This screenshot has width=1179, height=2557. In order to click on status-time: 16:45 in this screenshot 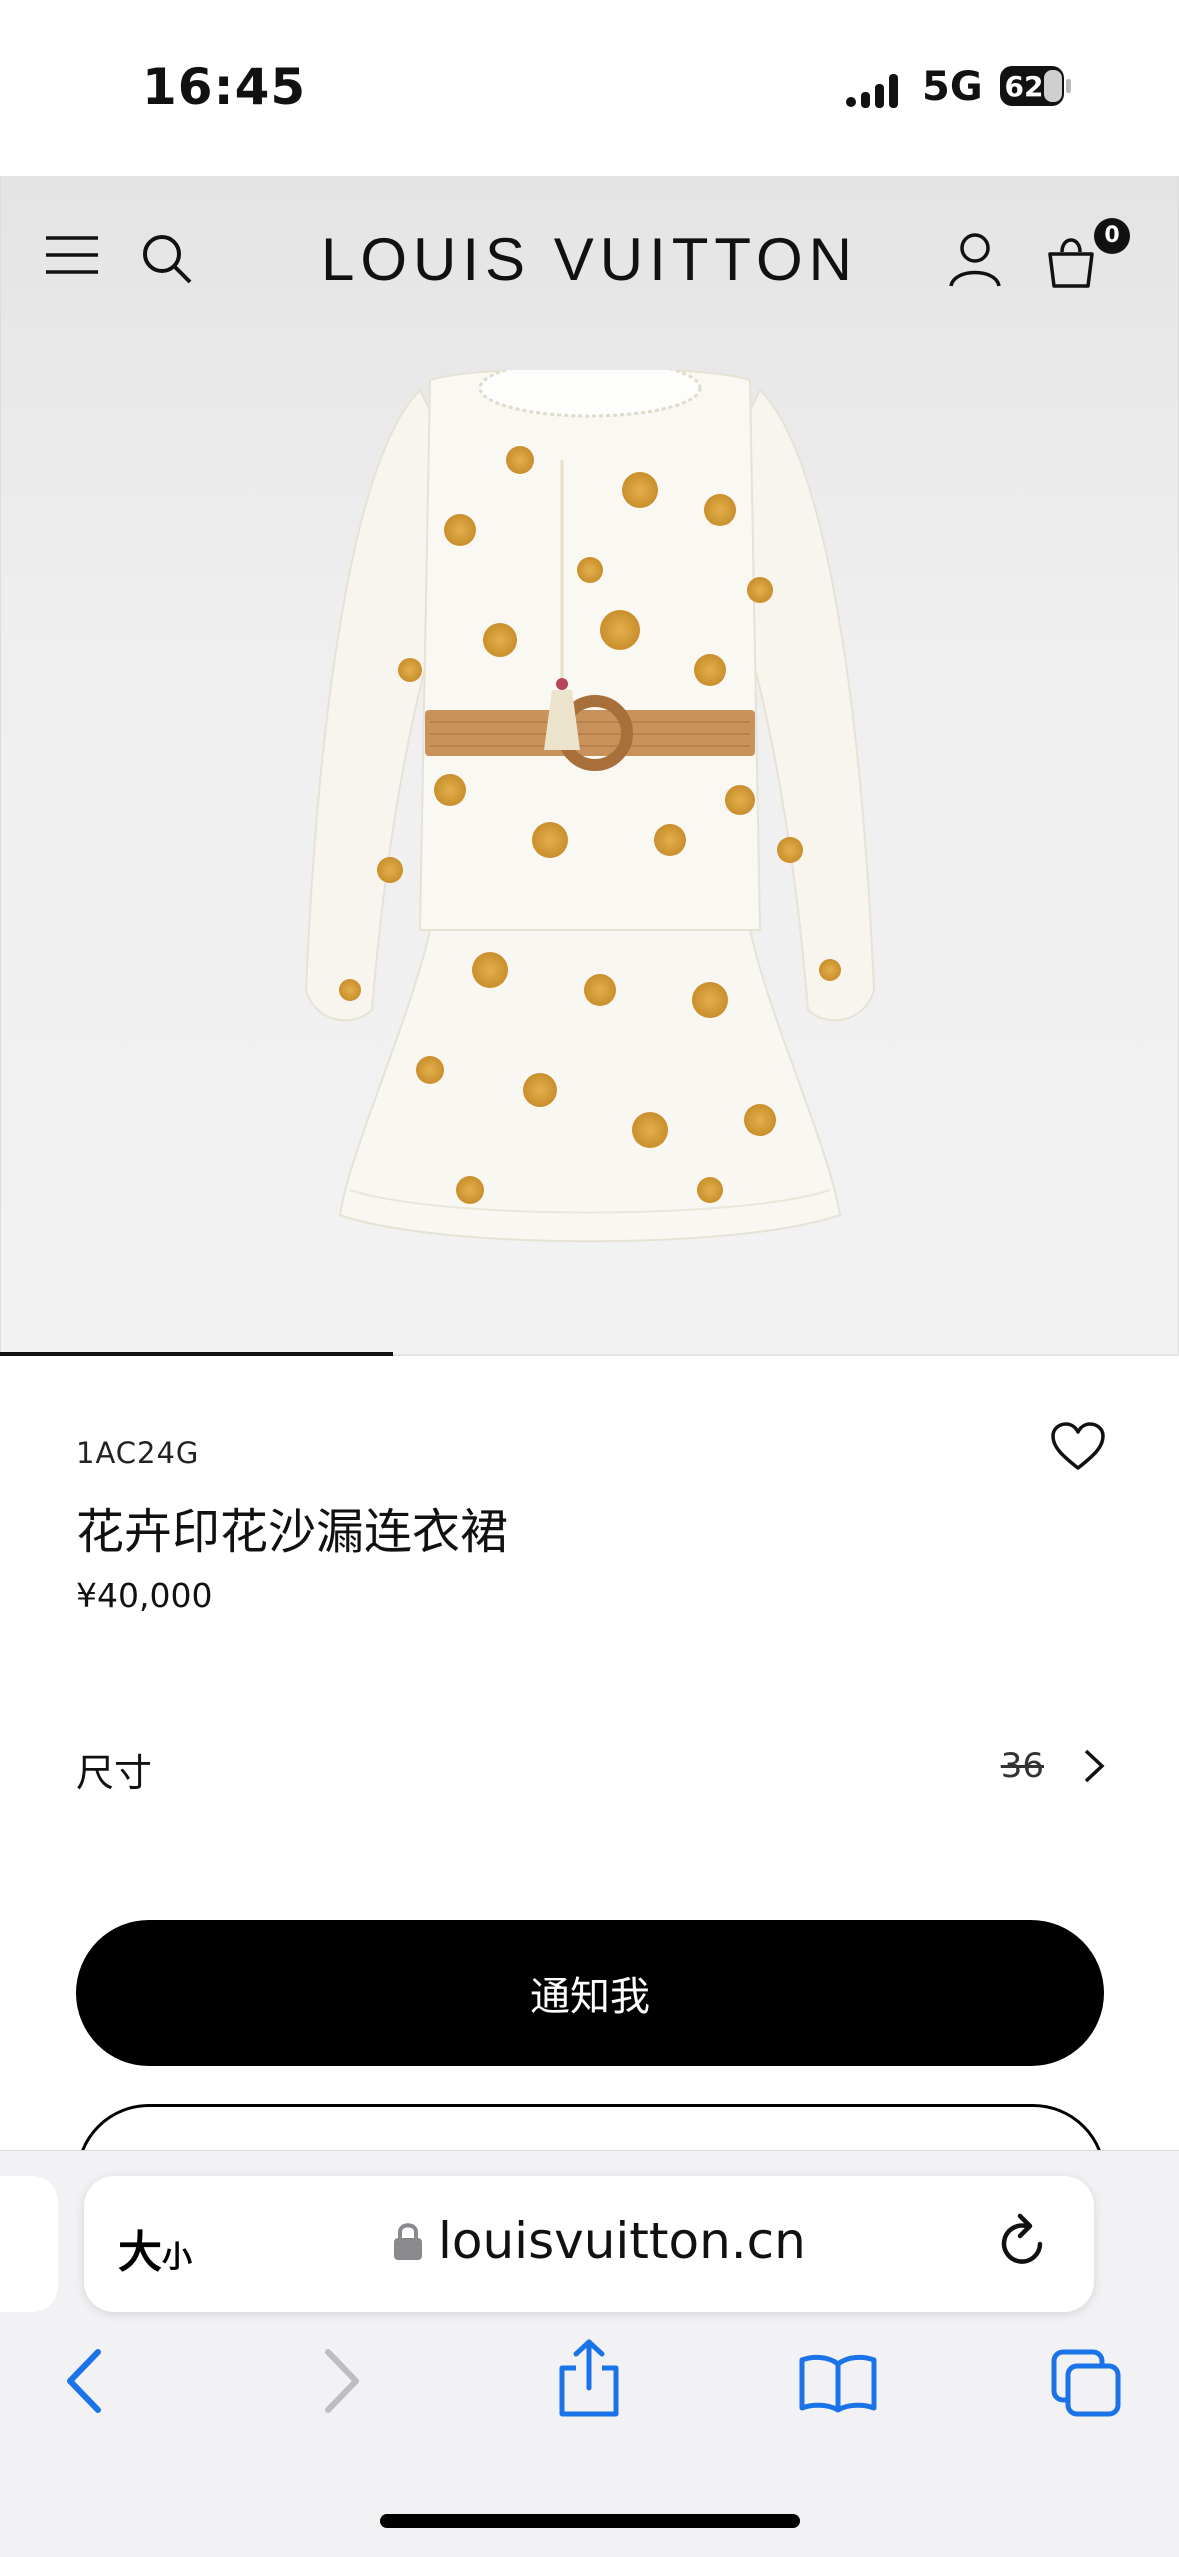, I will do `click(224, 87)`.